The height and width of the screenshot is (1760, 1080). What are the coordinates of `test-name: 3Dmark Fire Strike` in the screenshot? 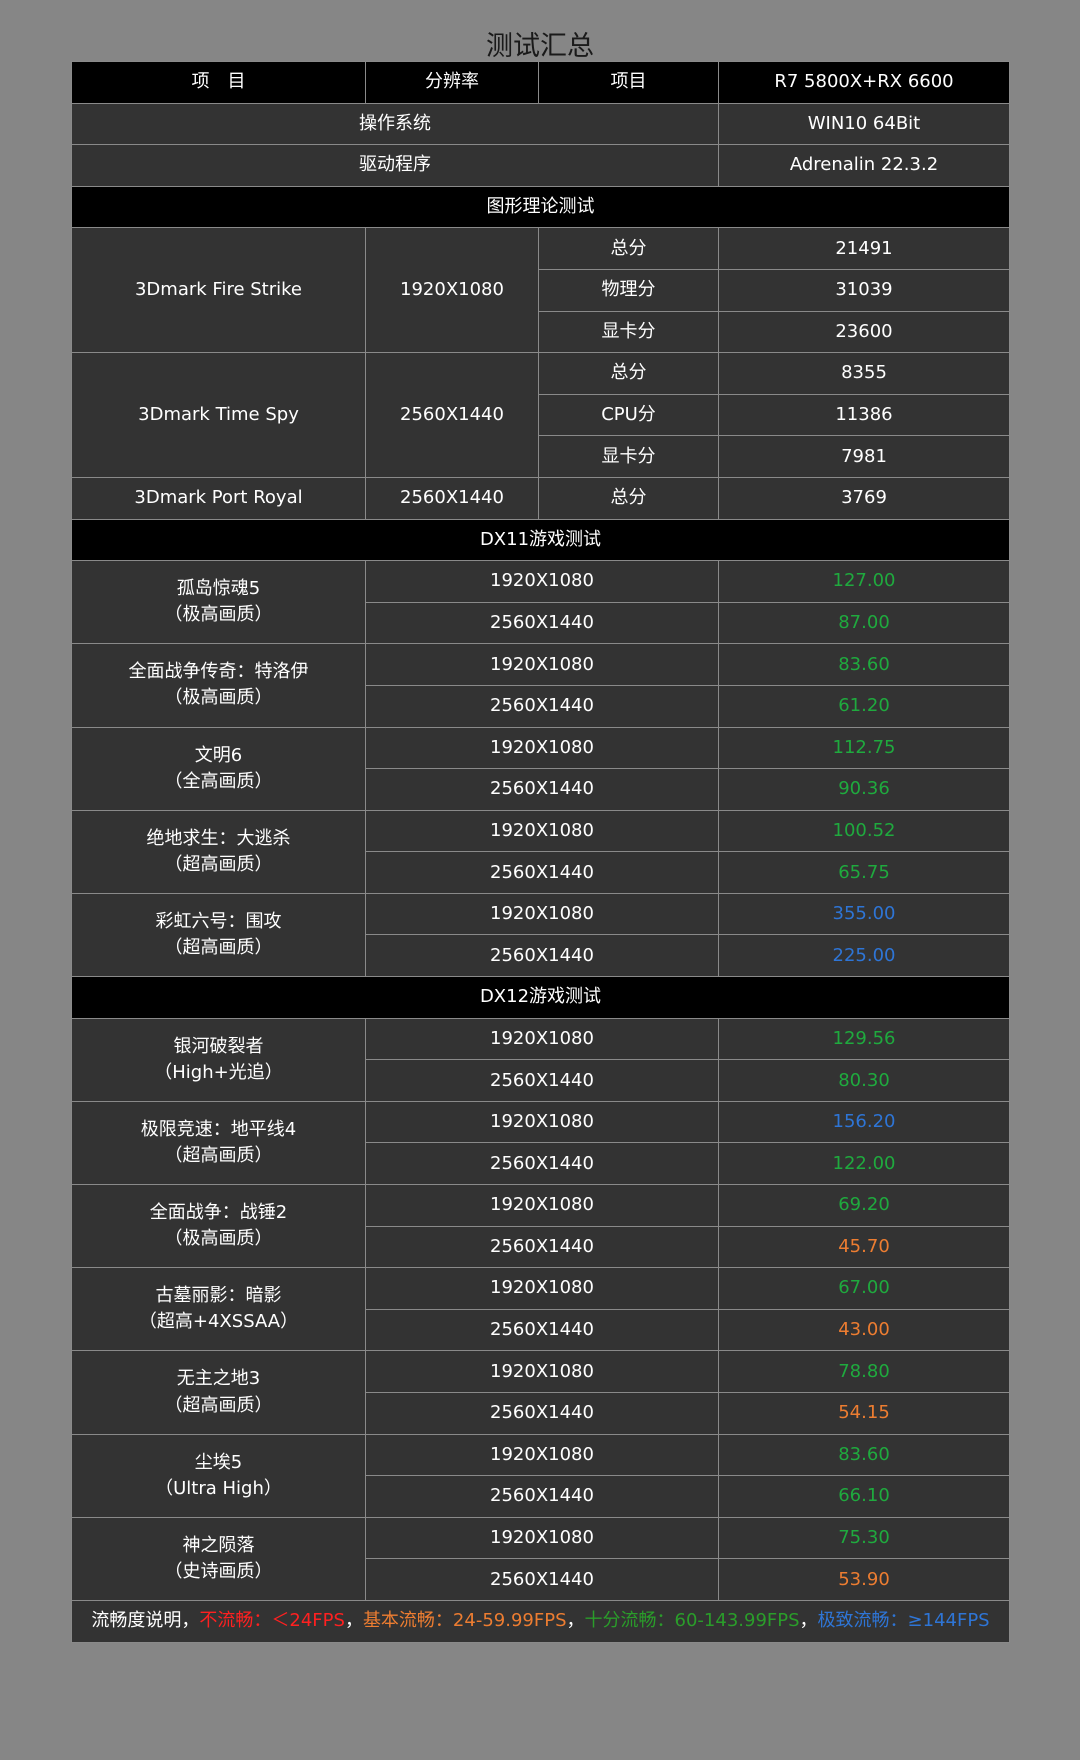 It's located at (218, 290).